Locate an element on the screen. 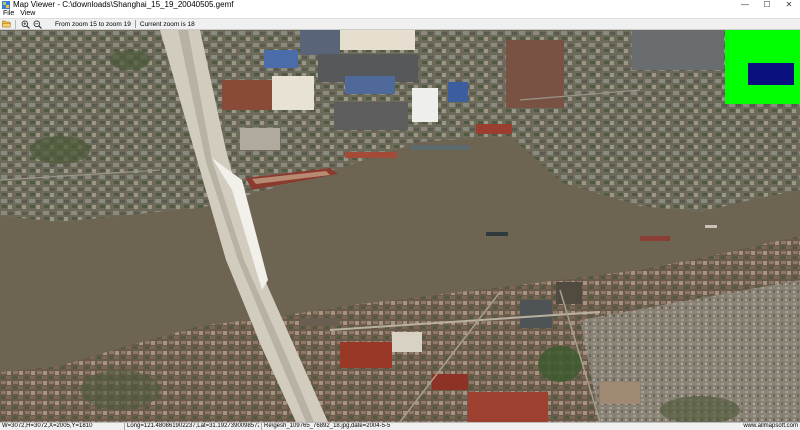 Image resolution: width=800 pixels, height=430 pixels. toolbar-divider is located at coordinates (135, 24).